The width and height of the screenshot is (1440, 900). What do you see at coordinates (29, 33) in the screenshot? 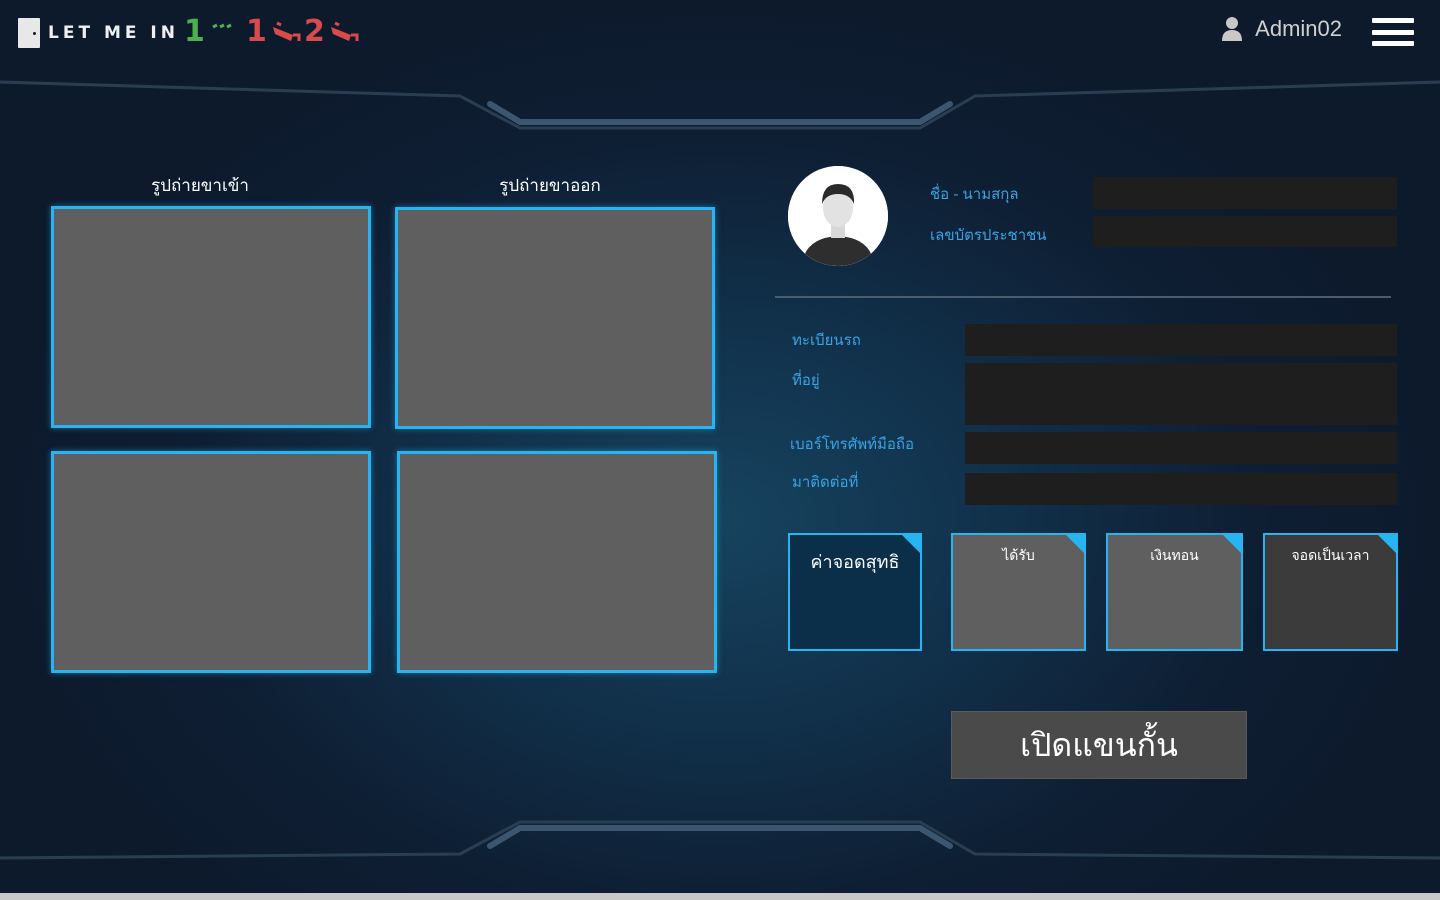
I see `door-icon` at bounding box center [29, 33].